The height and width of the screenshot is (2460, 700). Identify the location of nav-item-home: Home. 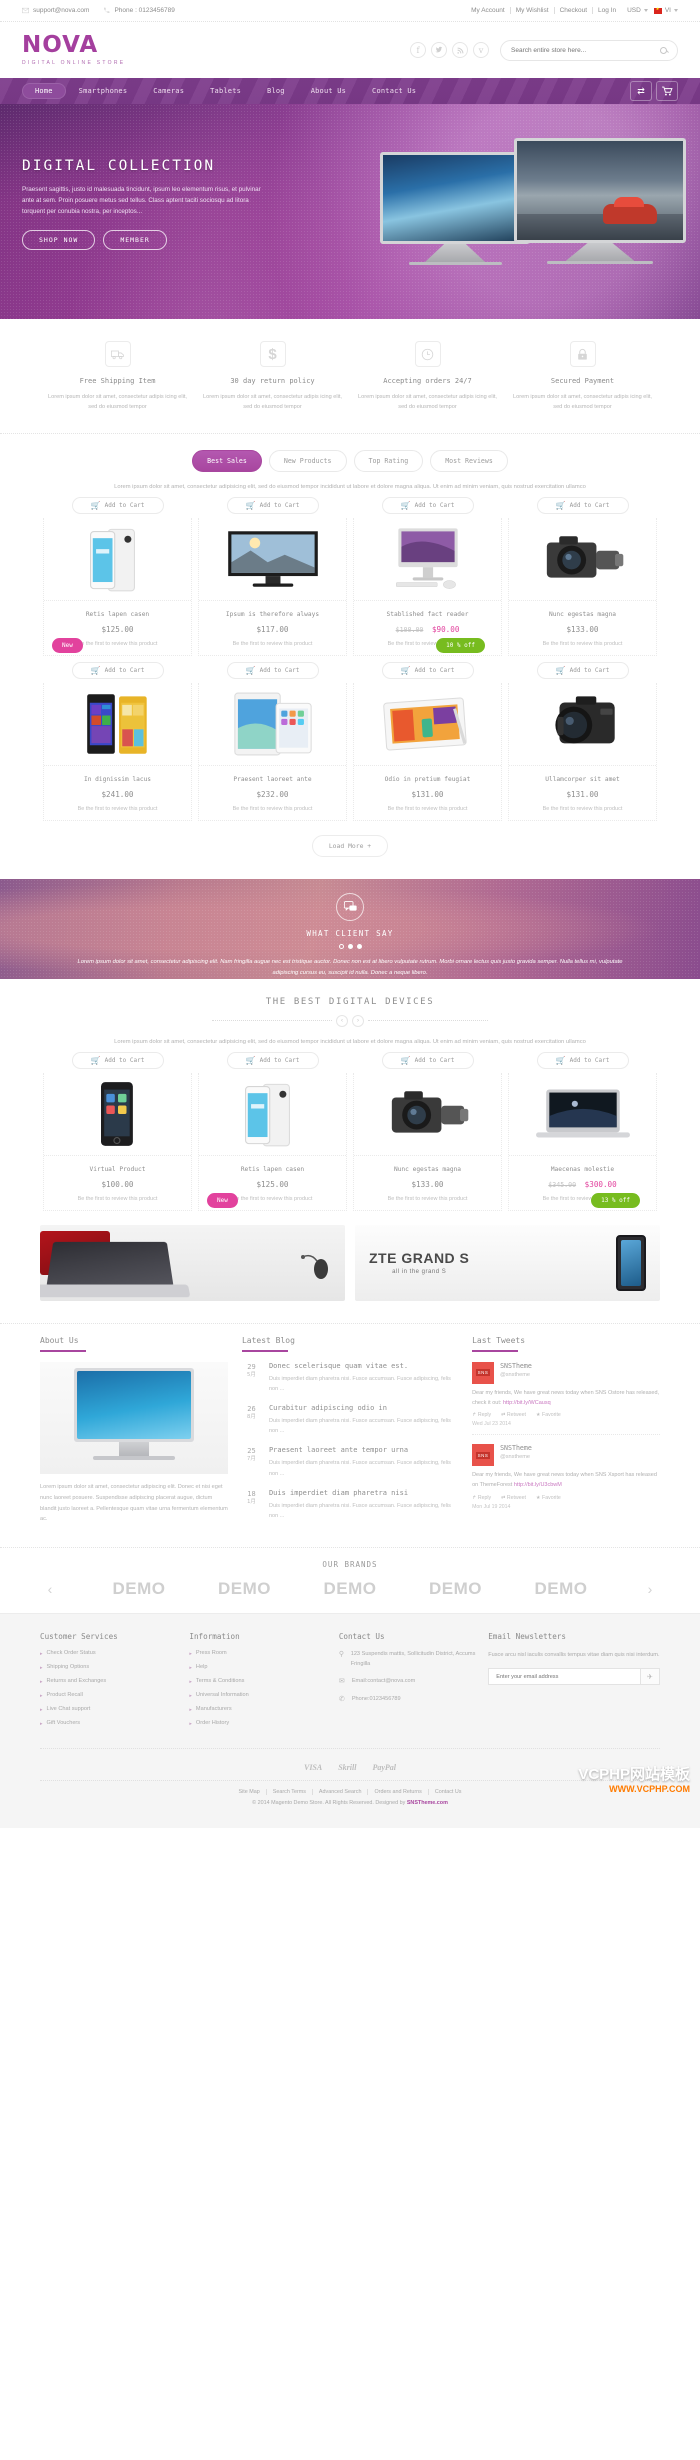
(44, 91).